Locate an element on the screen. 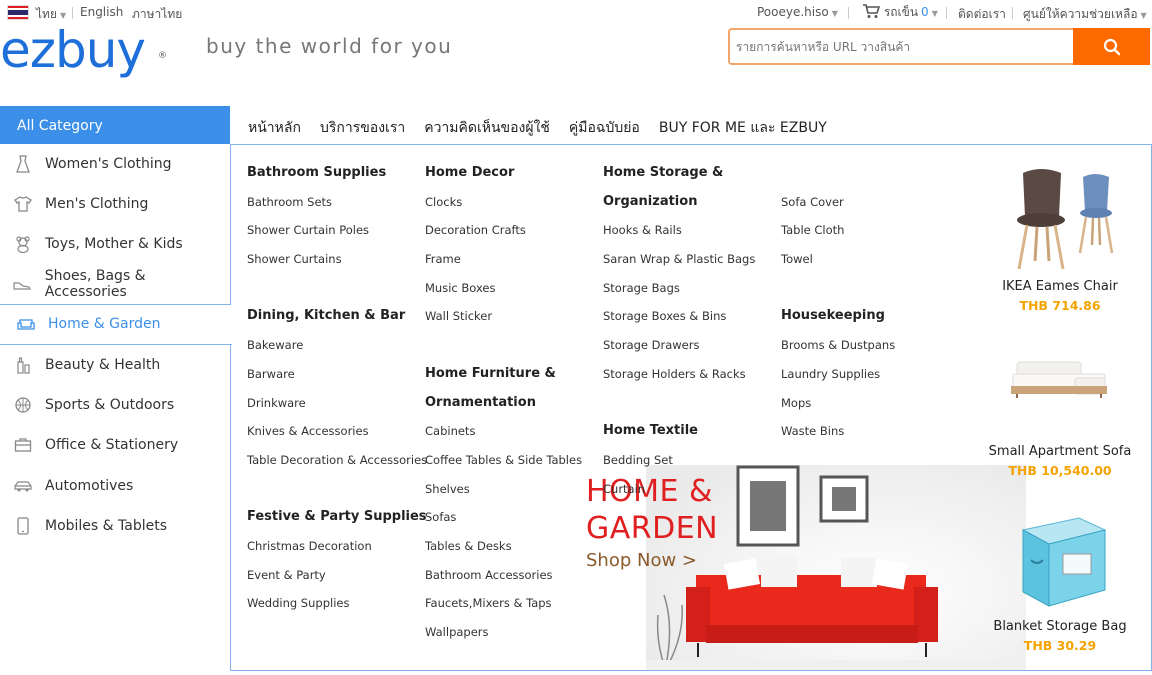 This screenshot has height=675, width=1152. help-center-menu: ศูนย์ให้ความช่วยเหลือ ▼ is located at coordinates (1085, 14).